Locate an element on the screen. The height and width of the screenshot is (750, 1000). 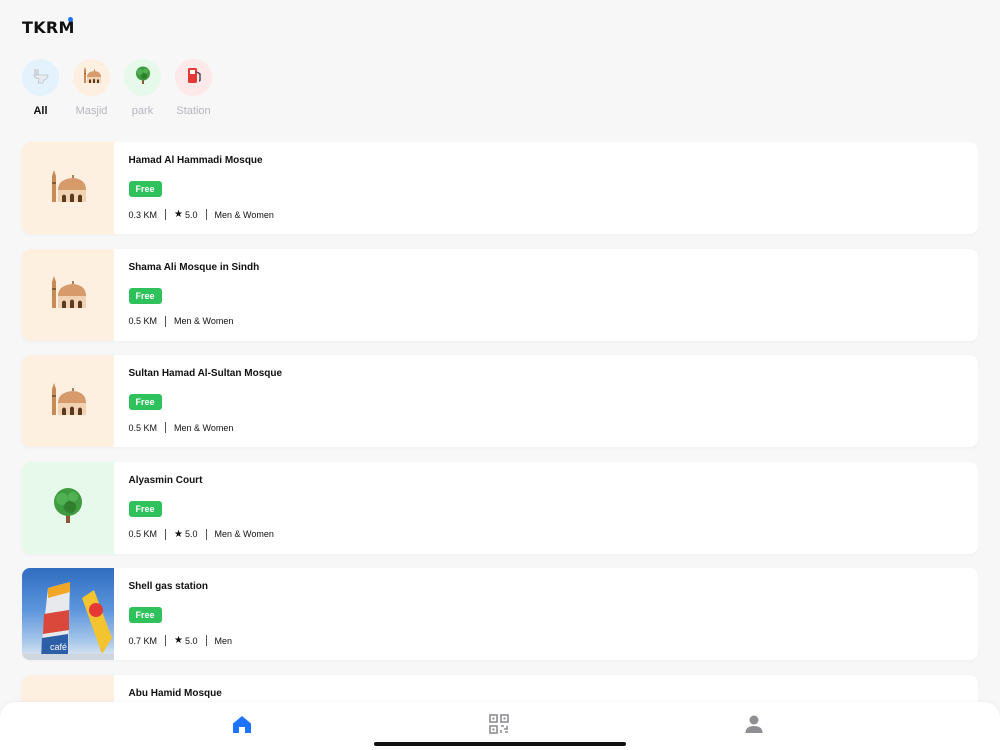
logo-dot is located at coordinates (70, 19).